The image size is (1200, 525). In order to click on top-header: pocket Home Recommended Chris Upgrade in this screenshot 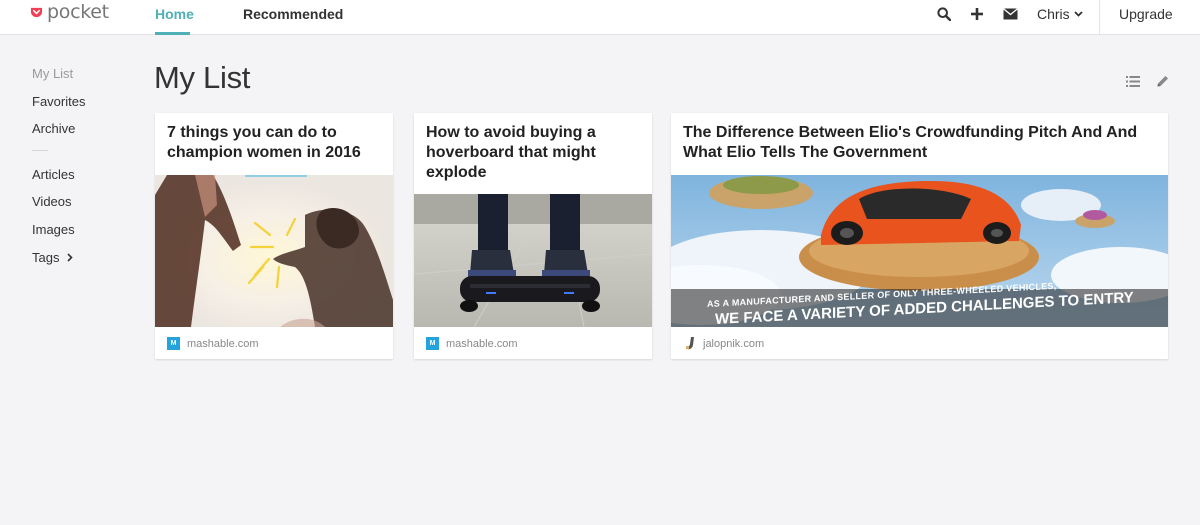, I will do `click(600, 17)`.